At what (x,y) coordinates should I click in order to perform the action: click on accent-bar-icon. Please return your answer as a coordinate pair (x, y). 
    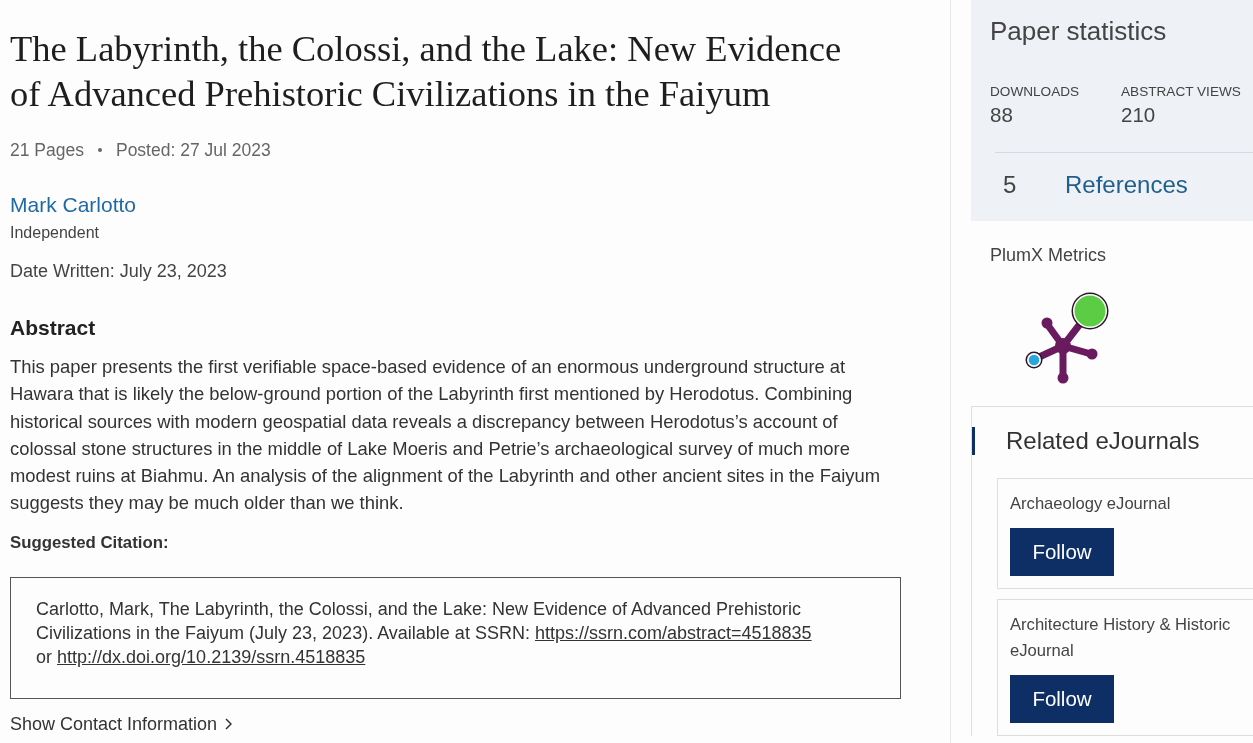
    Looking at the image, I should click on (973, 441).